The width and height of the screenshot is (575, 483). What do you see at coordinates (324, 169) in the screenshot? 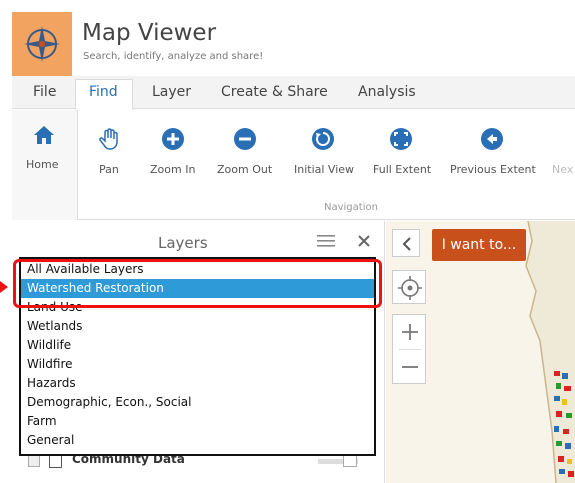
I see `initial-view-button-label: Initial View` at bounding box center [324, 169].